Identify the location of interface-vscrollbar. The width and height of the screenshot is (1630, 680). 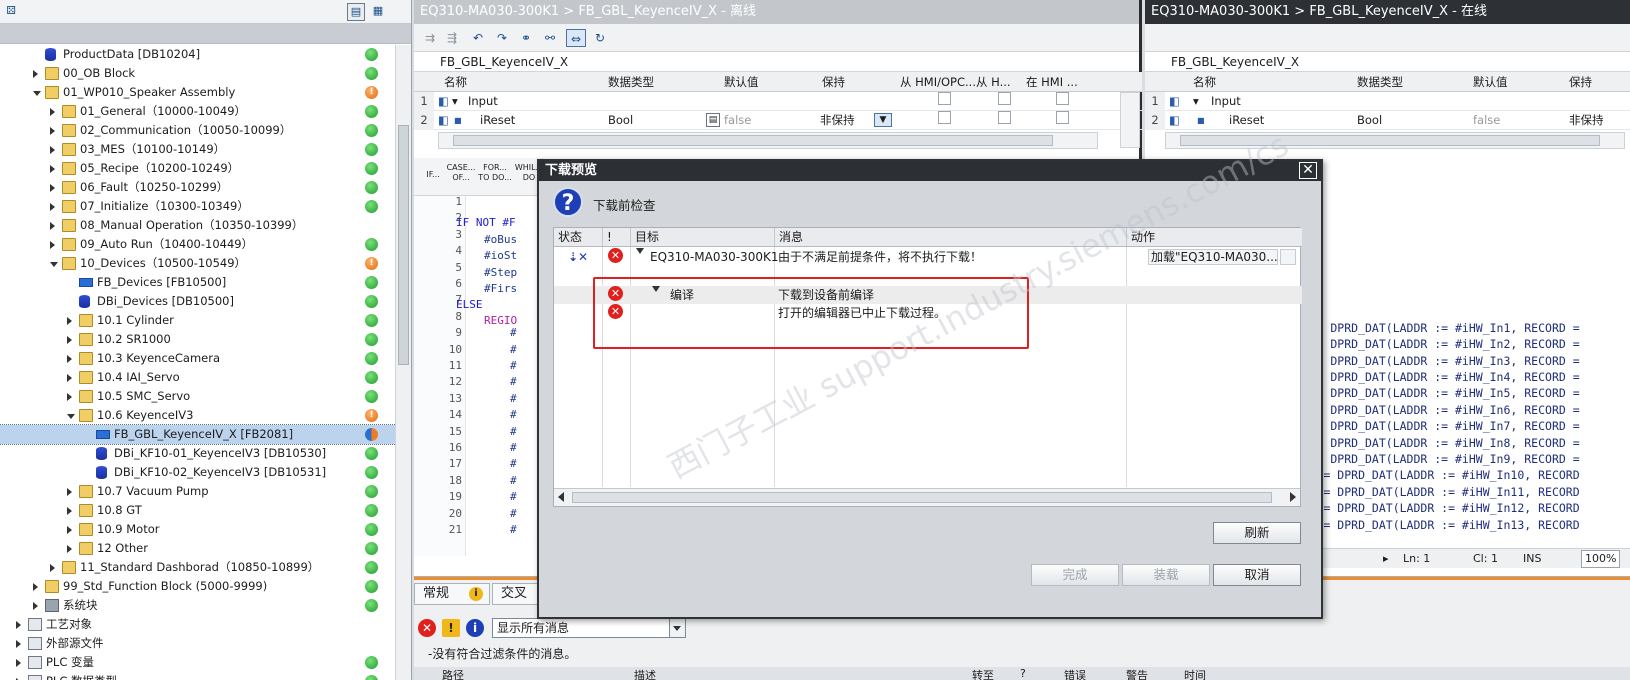
(1130, 120).